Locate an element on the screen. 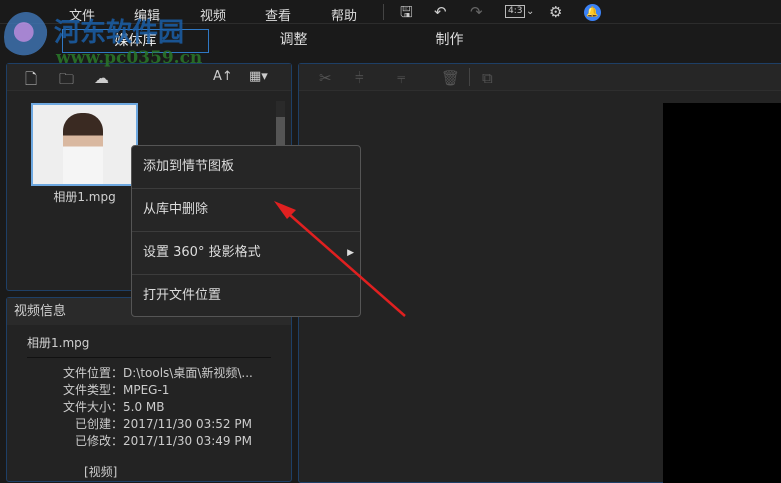 This screenshot has height=483, width=781. menu-item-label: 设置 360° 投影格式 is located at coordinates (202, 252).